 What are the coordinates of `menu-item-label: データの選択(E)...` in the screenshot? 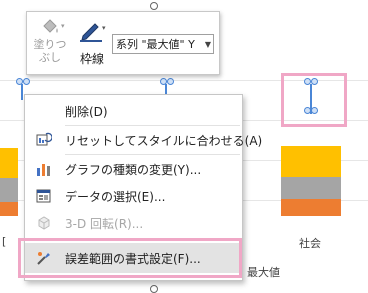 It's located at (115, 197).